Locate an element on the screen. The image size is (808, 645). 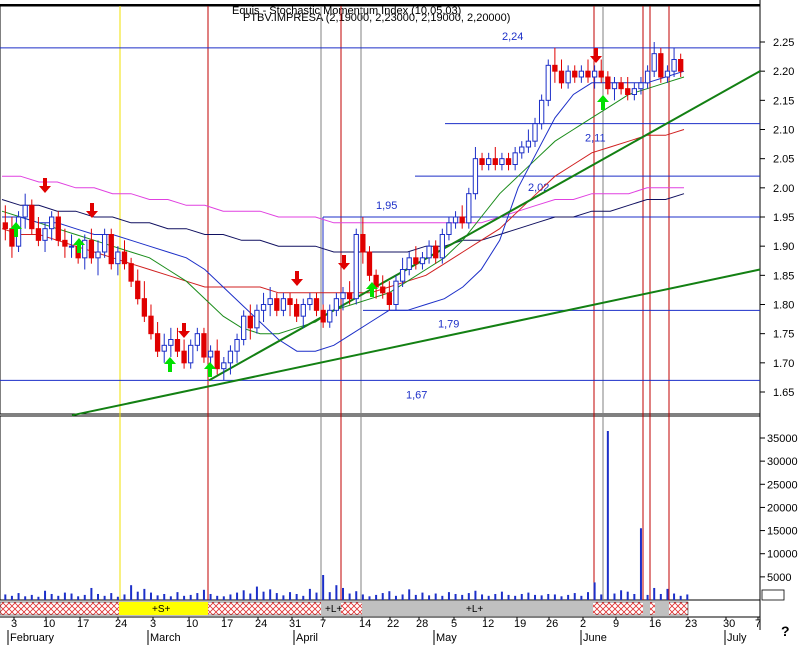
date-tick-label: 16 is located at coordinates (655, 624).